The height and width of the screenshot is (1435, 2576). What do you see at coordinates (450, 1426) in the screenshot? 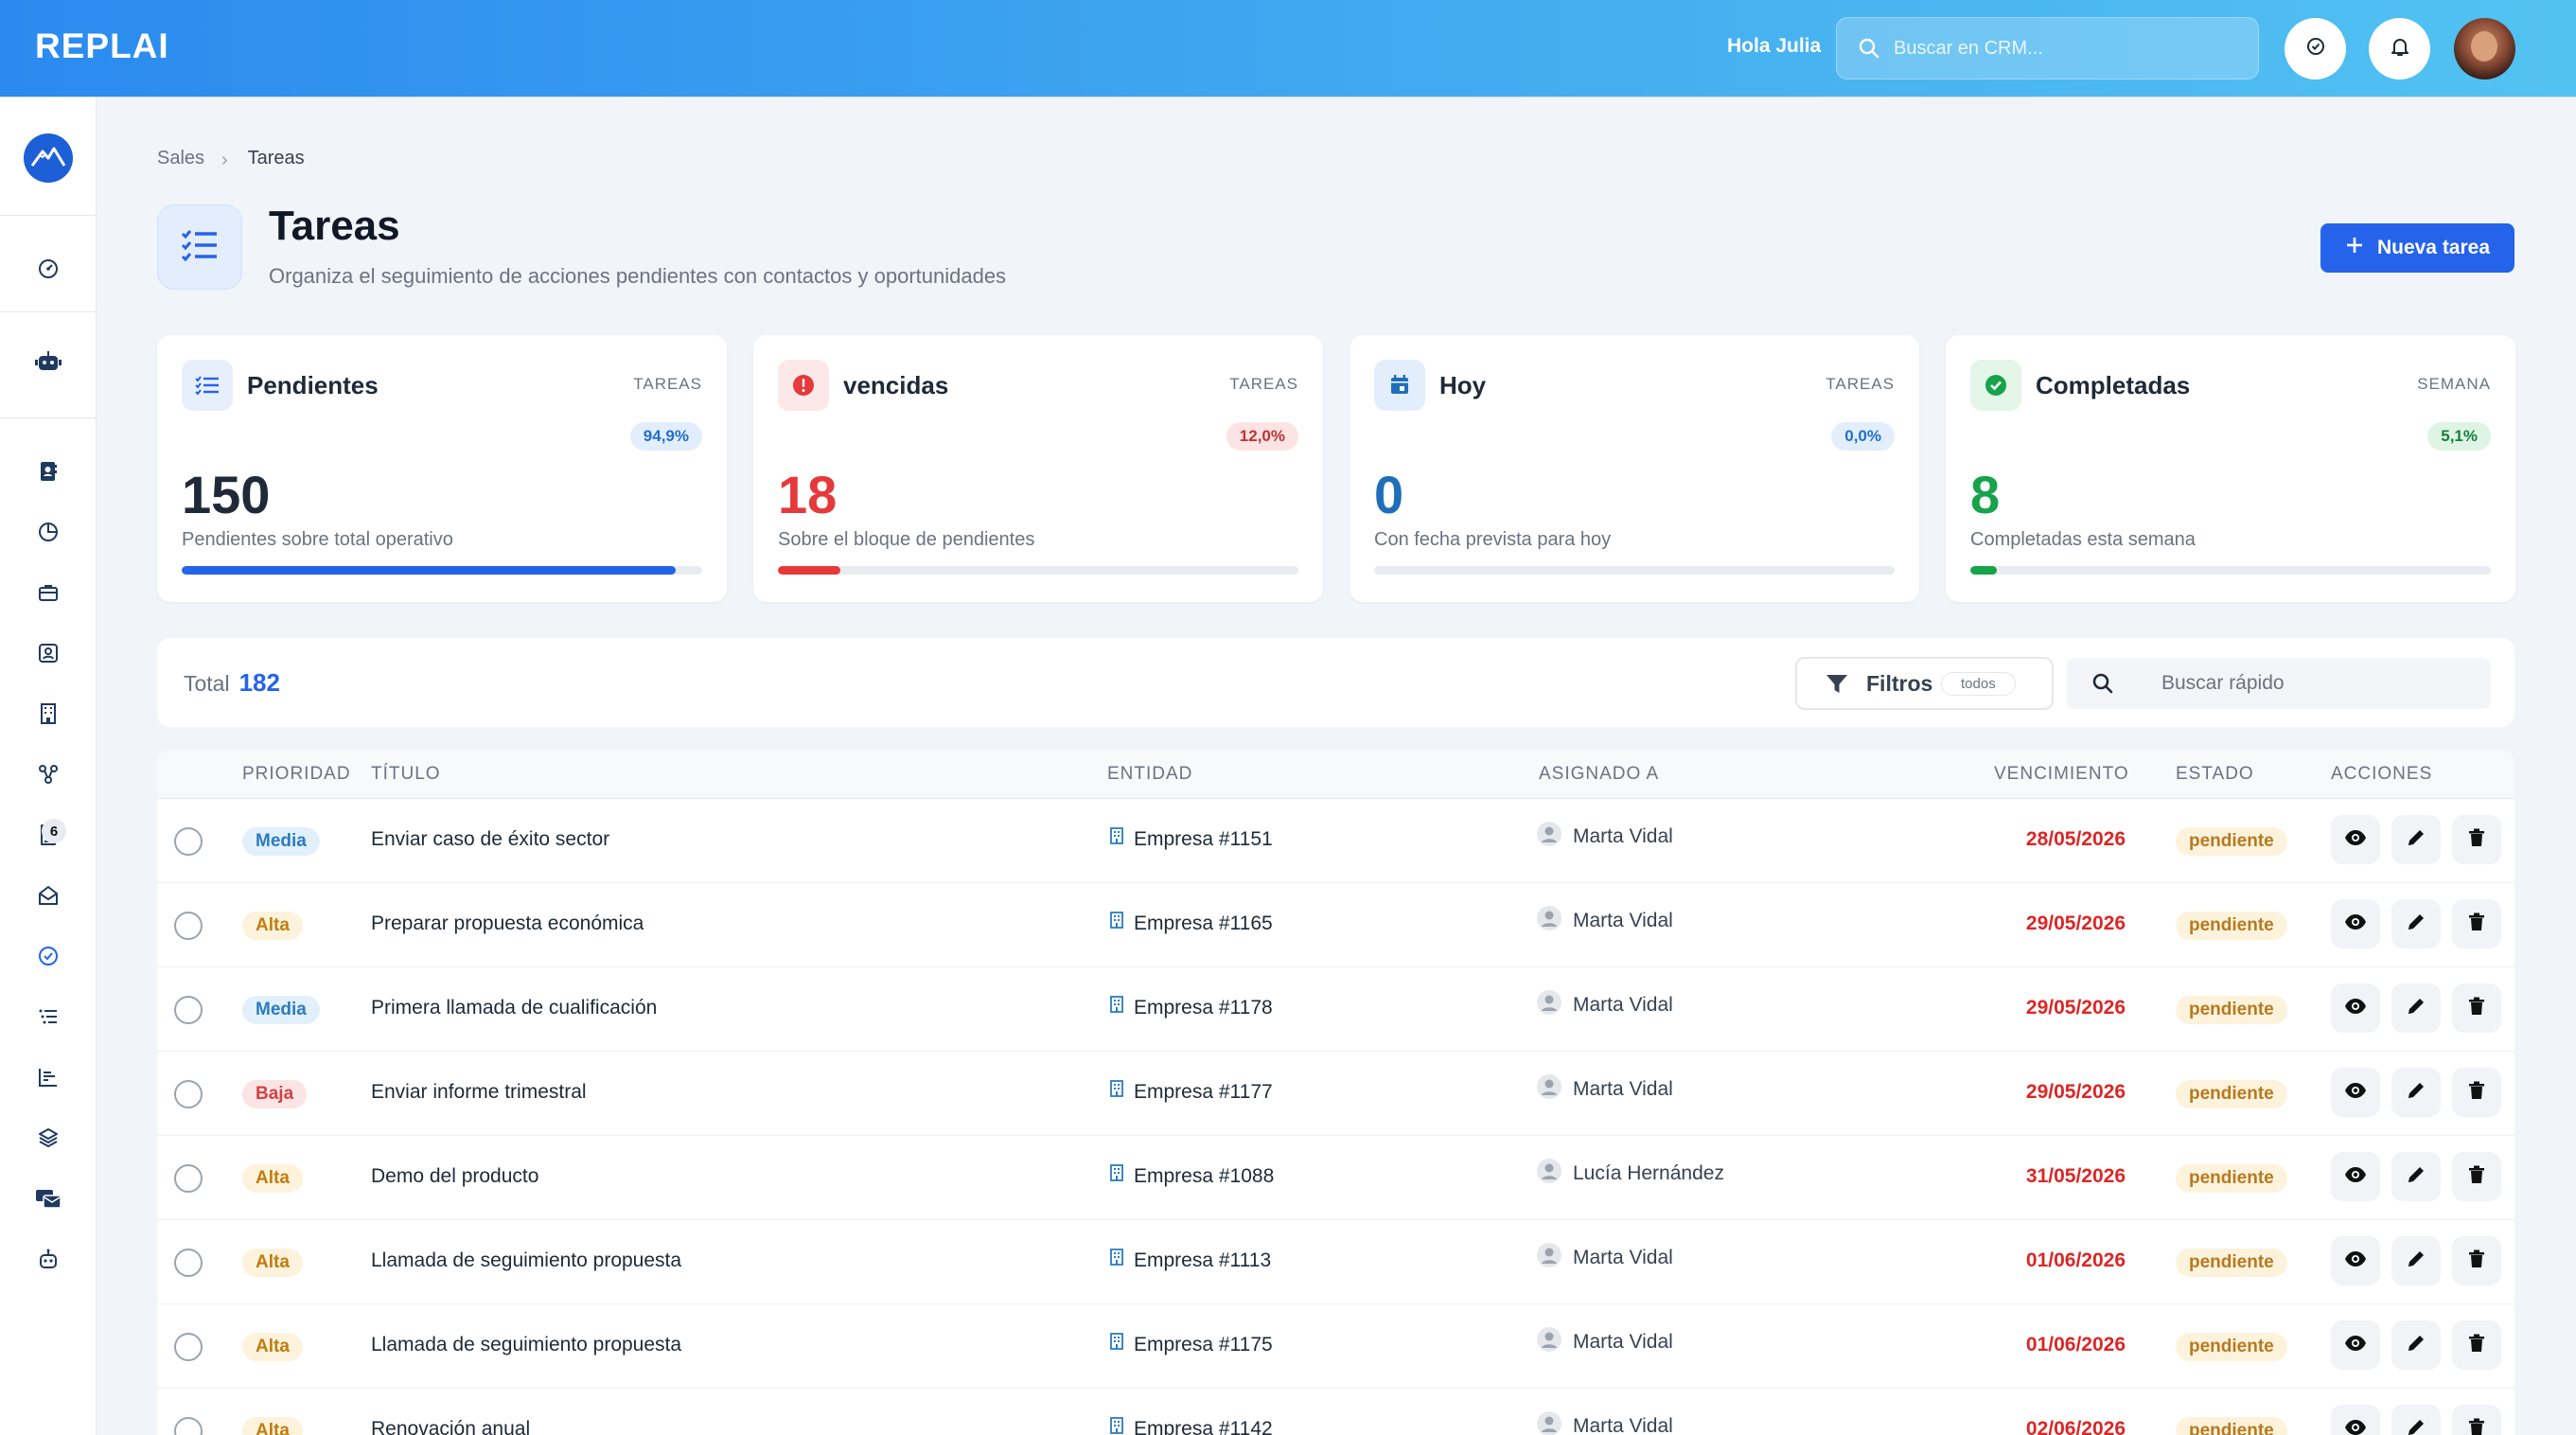
I see `task-title: Renovación anual` at bounding box center [450, 1426].